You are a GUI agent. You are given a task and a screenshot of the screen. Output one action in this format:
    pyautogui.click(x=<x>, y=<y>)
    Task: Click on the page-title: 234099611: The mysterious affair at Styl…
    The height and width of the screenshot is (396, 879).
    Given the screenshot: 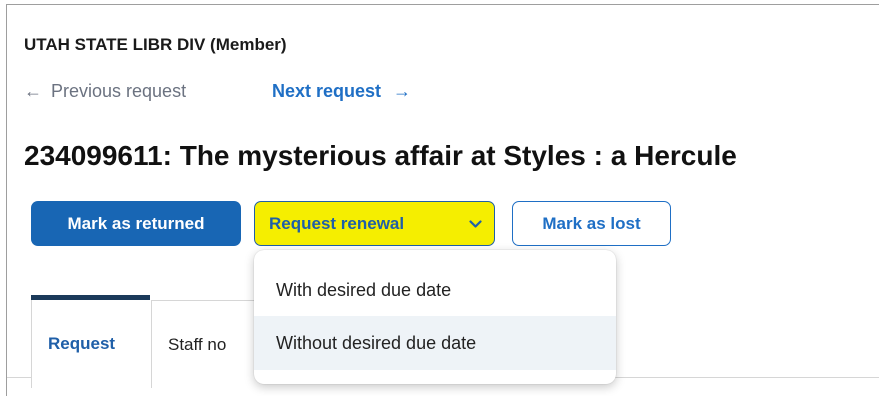 What is the action you would take?
    pyautogui.click(x=380, y=155)
    